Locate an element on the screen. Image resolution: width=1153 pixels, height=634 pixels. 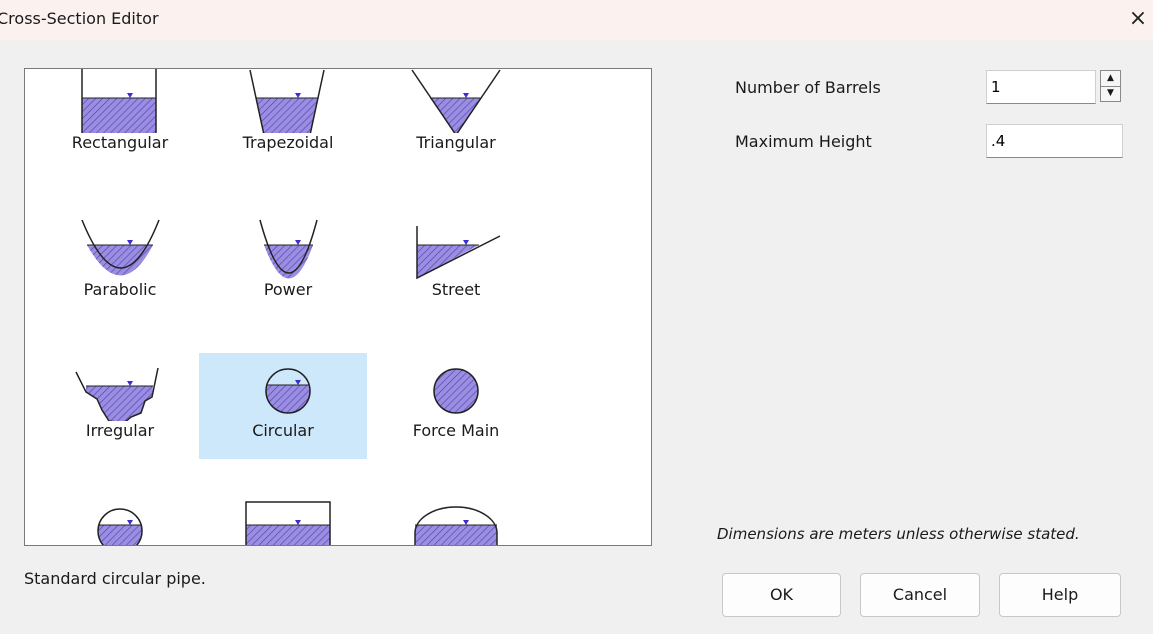
spin-down-icon: ▼ is located at coordinates (1110, 93).